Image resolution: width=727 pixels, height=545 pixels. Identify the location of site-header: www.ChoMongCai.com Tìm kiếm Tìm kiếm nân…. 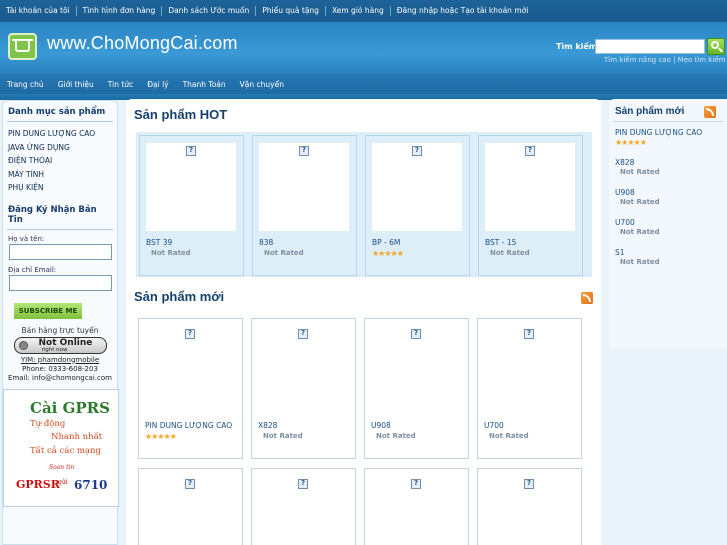
(363, 48).